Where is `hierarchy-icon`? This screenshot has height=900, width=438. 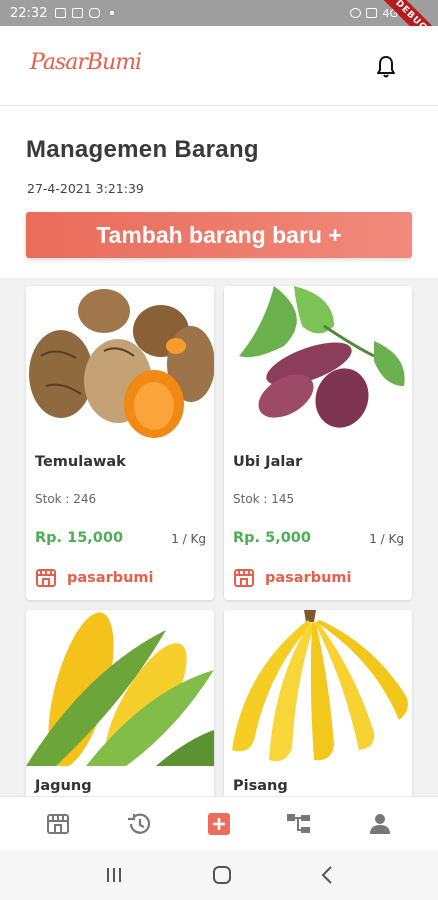 hierarchy-icon is located at coordinates (299, 823).